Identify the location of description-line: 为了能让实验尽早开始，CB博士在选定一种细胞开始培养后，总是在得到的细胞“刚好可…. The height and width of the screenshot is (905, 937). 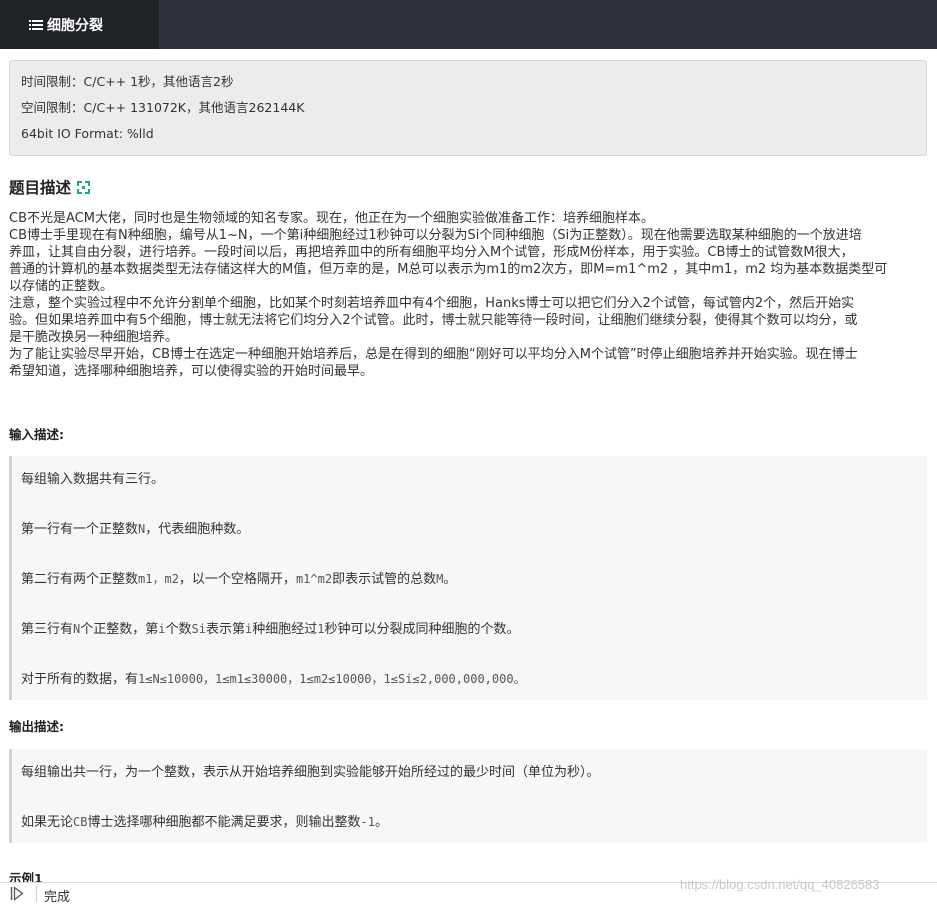
(433, 354).